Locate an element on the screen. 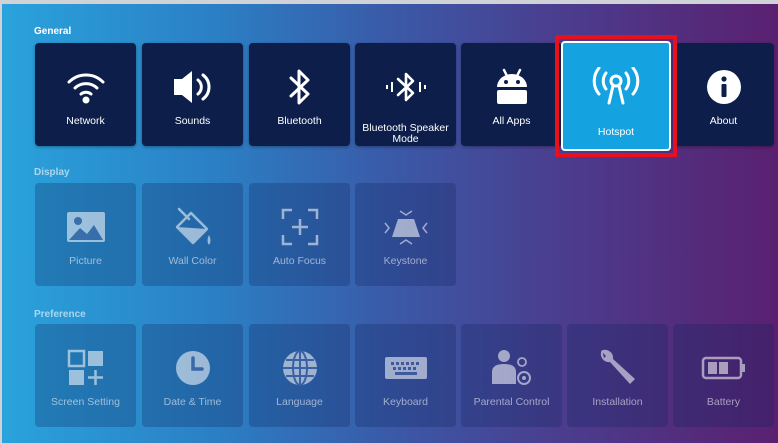  tile-label: All Apps is located at coordinates (511, 121).